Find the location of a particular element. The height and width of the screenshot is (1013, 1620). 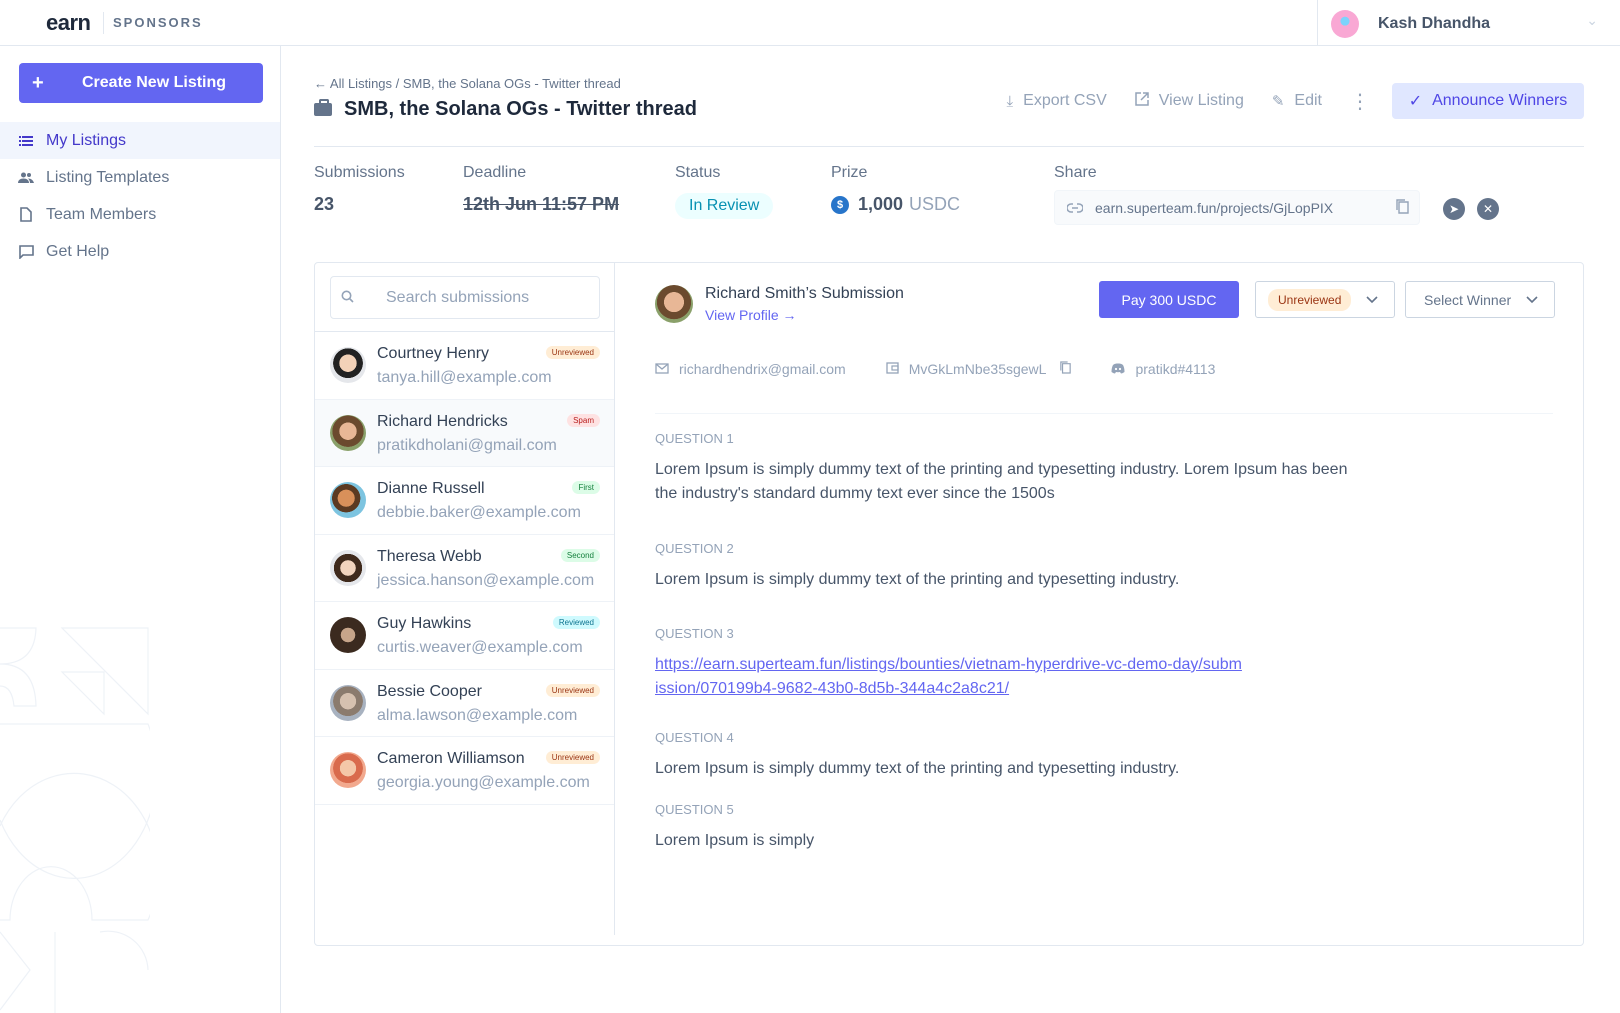

sidebar-item-listing-templates: Listing Templates is located at coordinates (140, 177).